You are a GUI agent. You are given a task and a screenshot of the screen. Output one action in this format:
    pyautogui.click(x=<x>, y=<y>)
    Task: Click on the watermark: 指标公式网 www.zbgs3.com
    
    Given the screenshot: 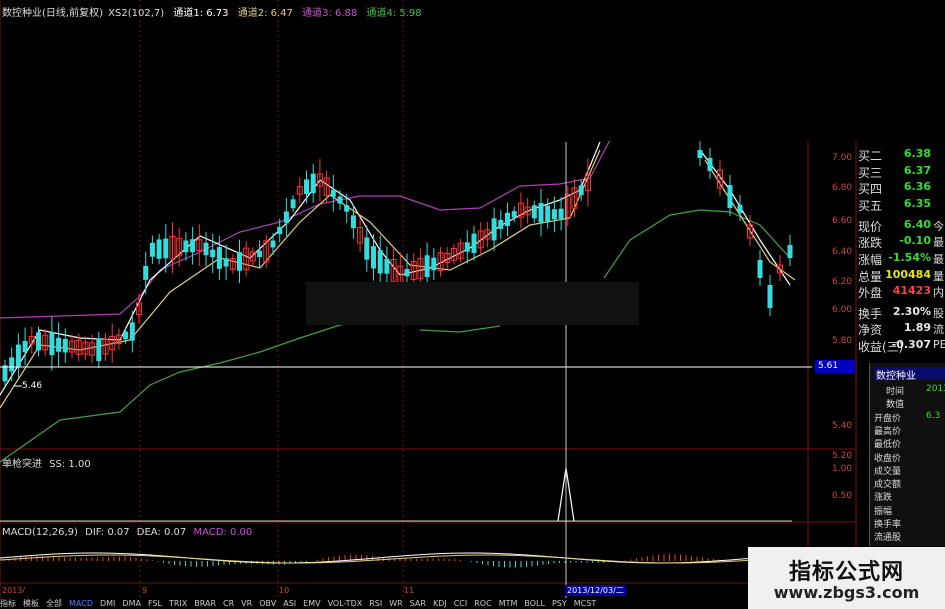 What is the action you would take?
    pyautogui.click(x=846, y=578)
    